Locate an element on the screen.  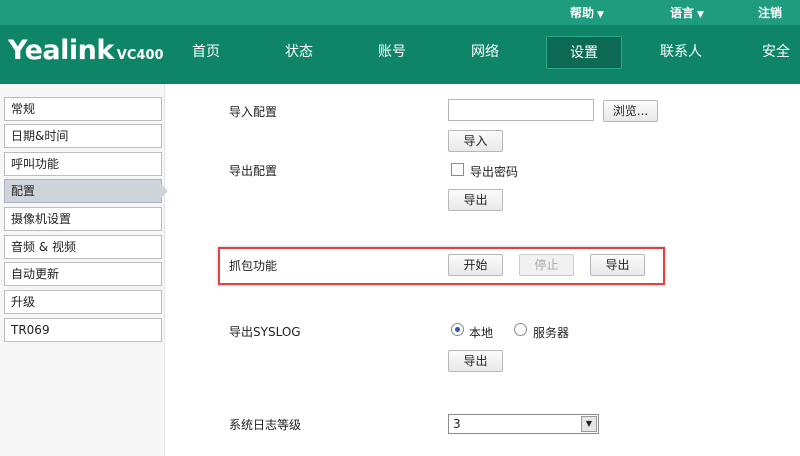
log-level-select: 3 ▼ is located at coordinates (523, 424).